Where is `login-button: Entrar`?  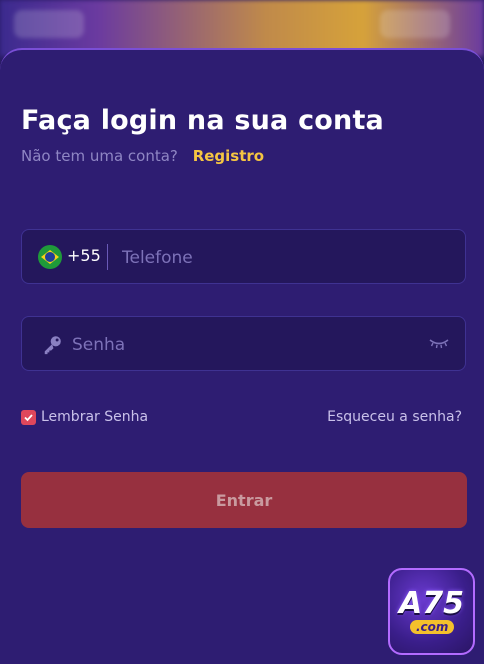
login-button: Entrar is located at coordinates (244, 500).